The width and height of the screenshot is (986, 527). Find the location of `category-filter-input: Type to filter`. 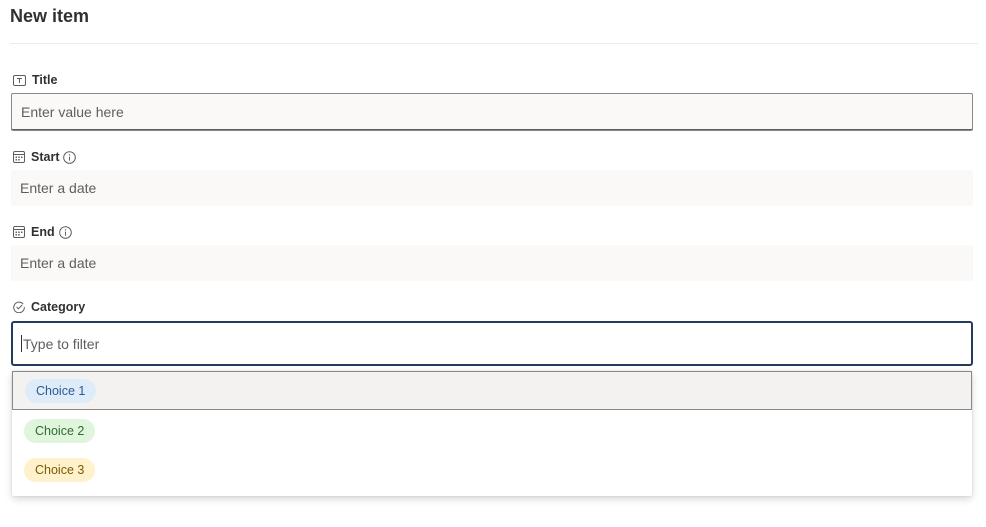

category-filter-input: Type to filter is located at coordinates (492, 343).